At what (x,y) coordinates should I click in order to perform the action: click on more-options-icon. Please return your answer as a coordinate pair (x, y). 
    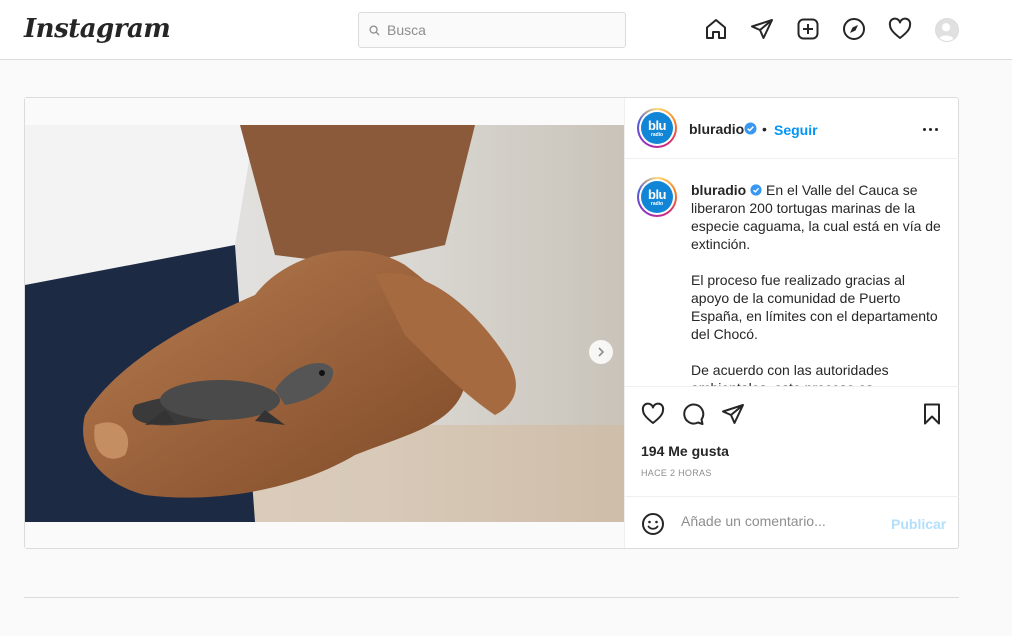
    Looking at the image, I should click on (930, 129).